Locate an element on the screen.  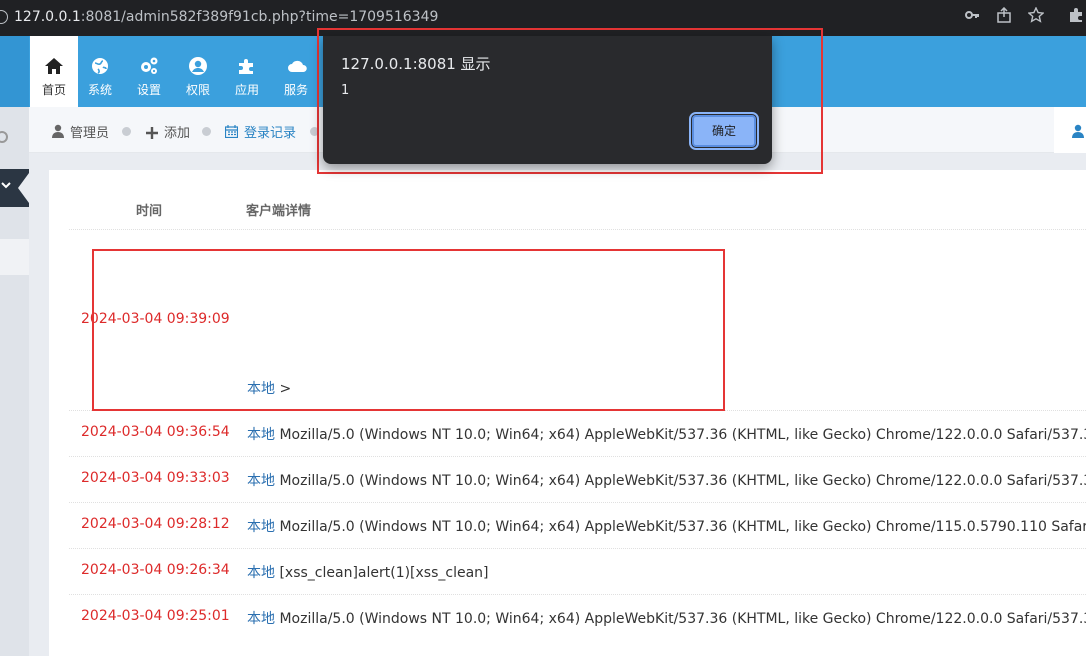
nav-left-pad is located at coordinates (14, 71).